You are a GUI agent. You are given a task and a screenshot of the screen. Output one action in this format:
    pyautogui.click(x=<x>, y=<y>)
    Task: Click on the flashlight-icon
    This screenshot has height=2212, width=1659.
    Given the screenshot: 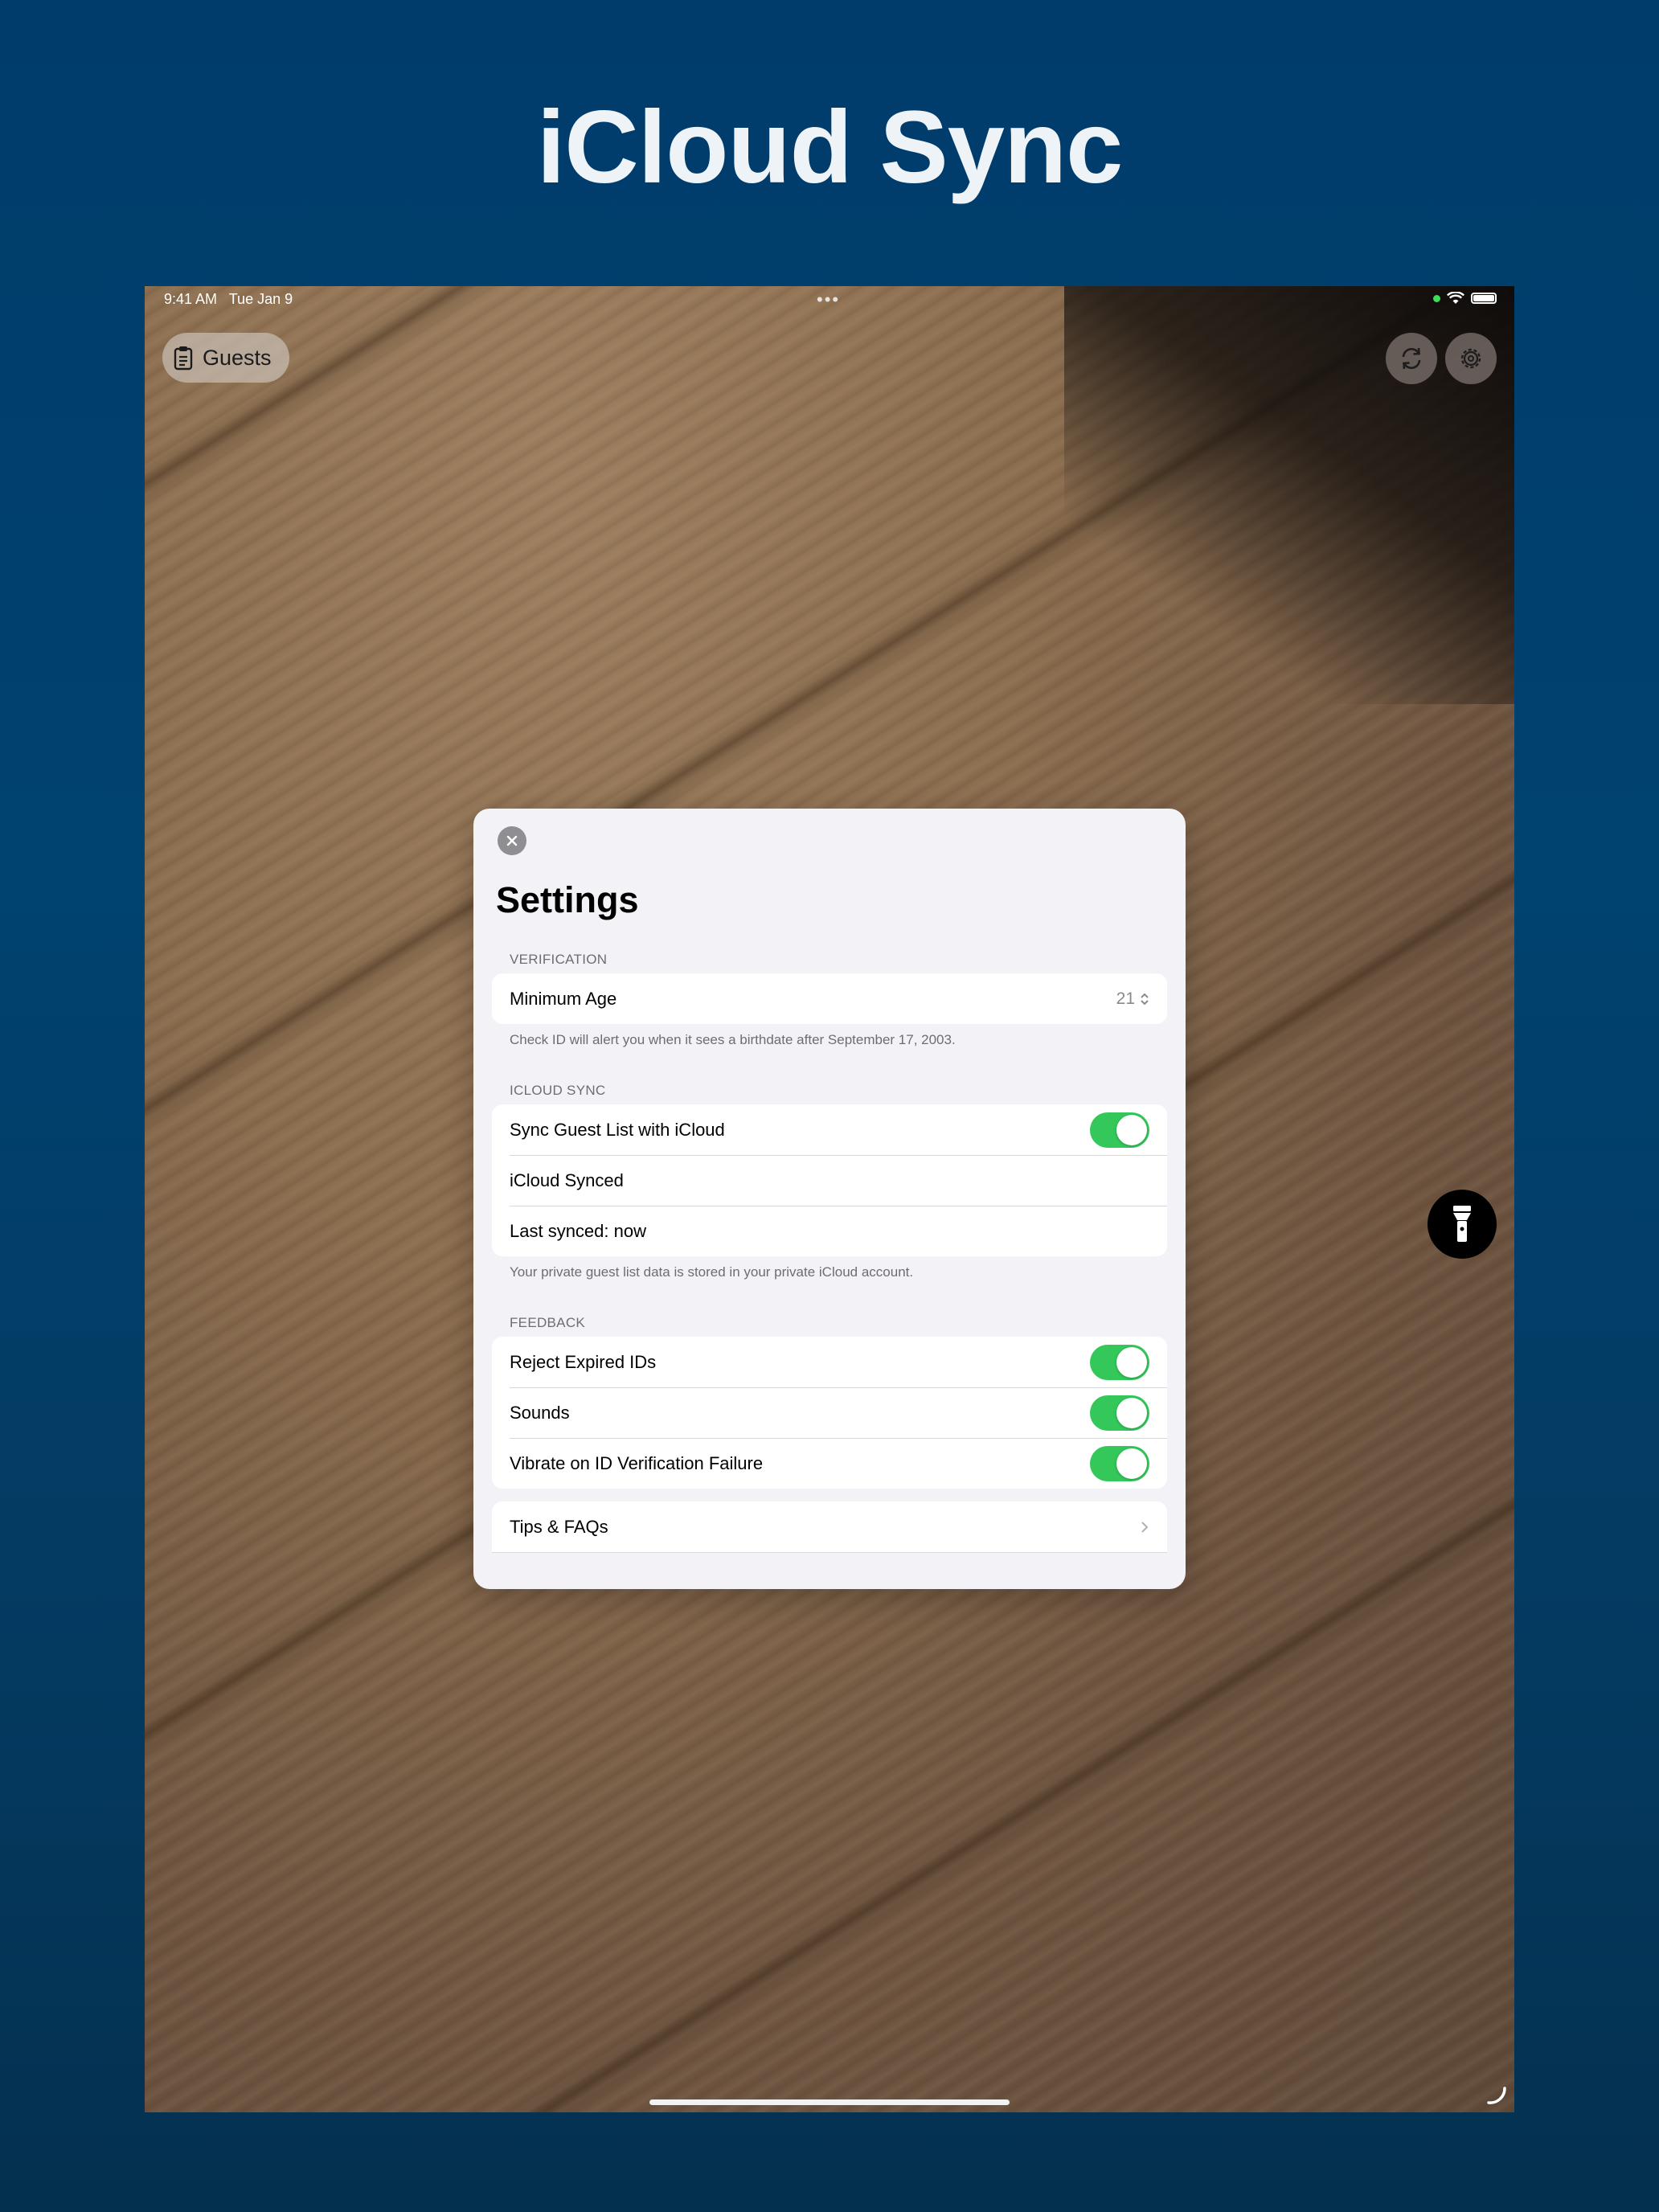 What is the action you would take?
    pyautogui.click(x=1462, y=1224)
    